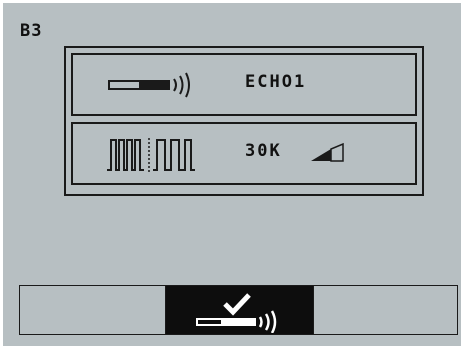 The height and width of the screenshot is (349, 464). I want to click on confirm-transmit-icon, so click(236, 313).